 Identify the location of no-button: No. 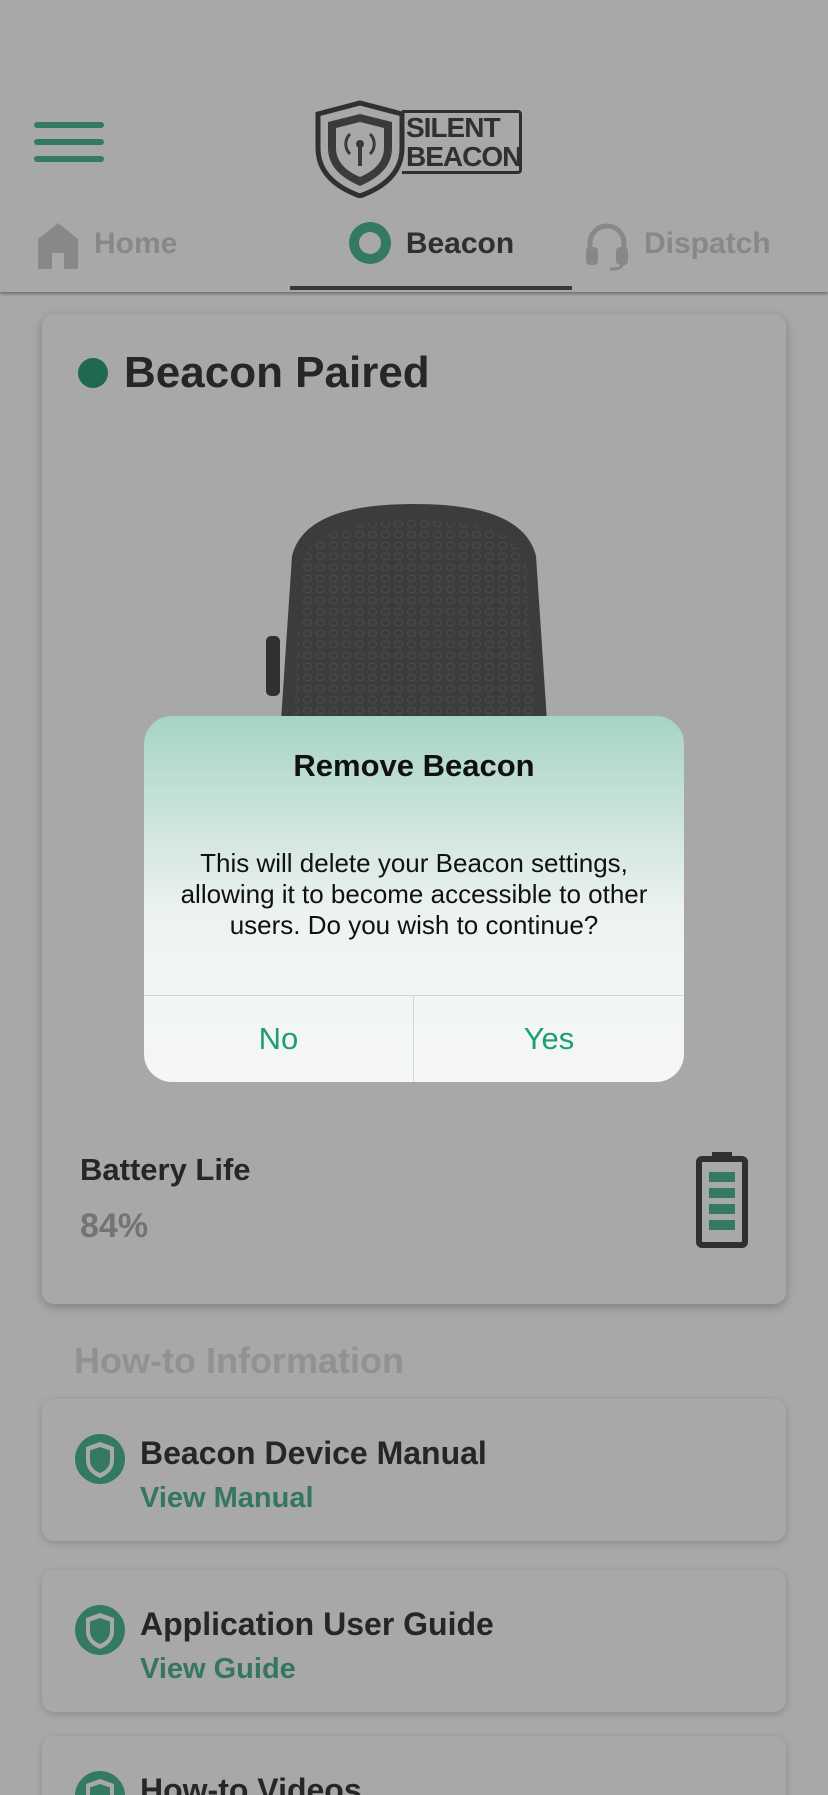
(278, 1039).